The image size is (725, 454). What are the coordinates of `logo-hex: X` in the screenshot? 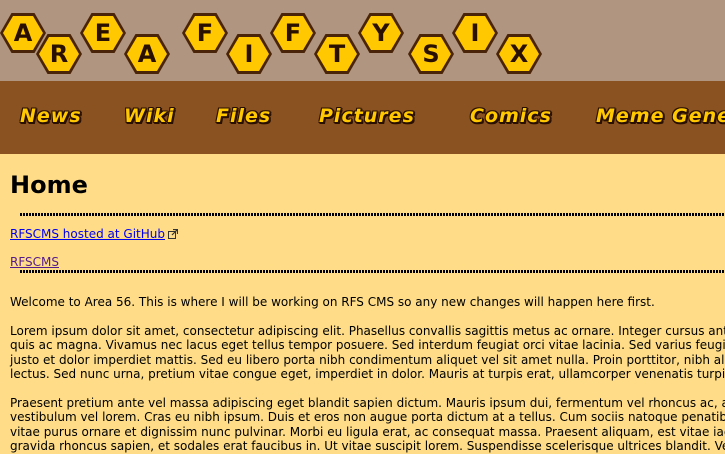 It's located at (519, 54).